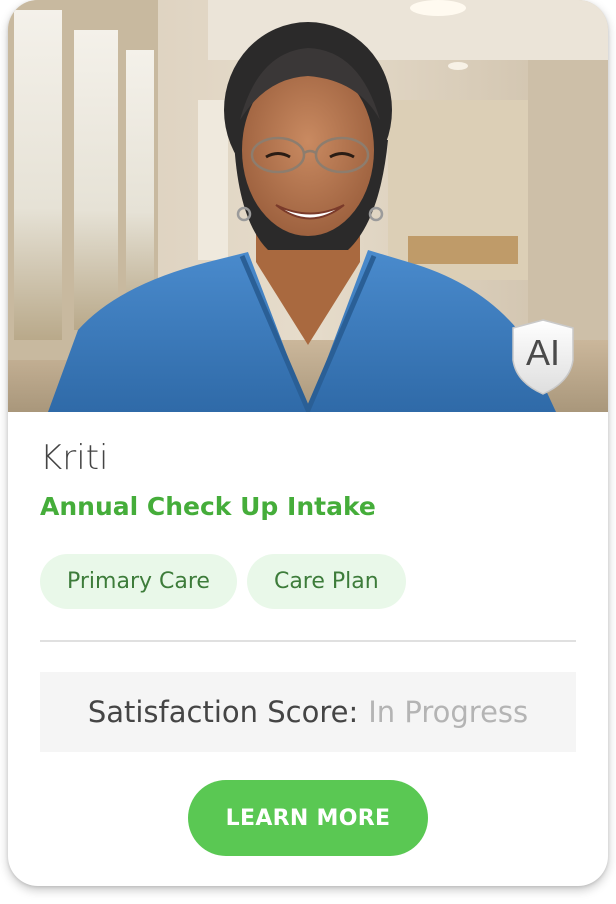 Image resolution: width=616 pixels, height=904 pixels. Describe the element at coordinates (448, 712) in the screenshot. I see `satisfaction-score-value: In Progress` at that location.